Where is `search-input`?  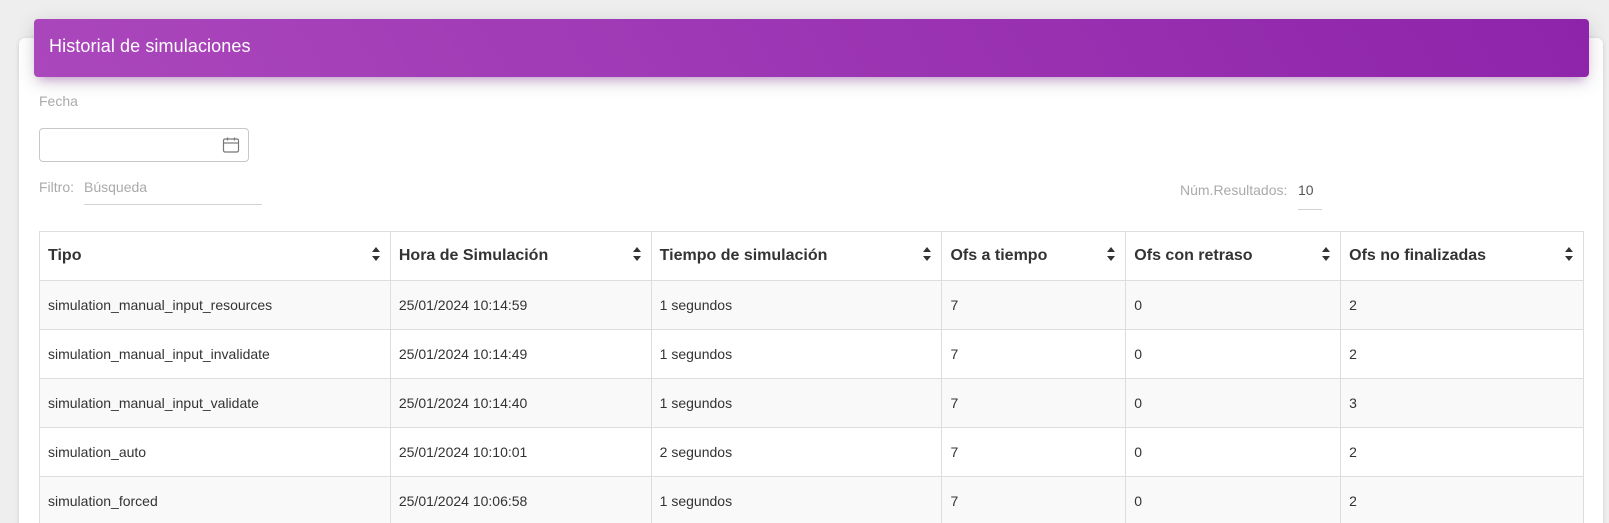
search-input is located at coordinates (173, 190).